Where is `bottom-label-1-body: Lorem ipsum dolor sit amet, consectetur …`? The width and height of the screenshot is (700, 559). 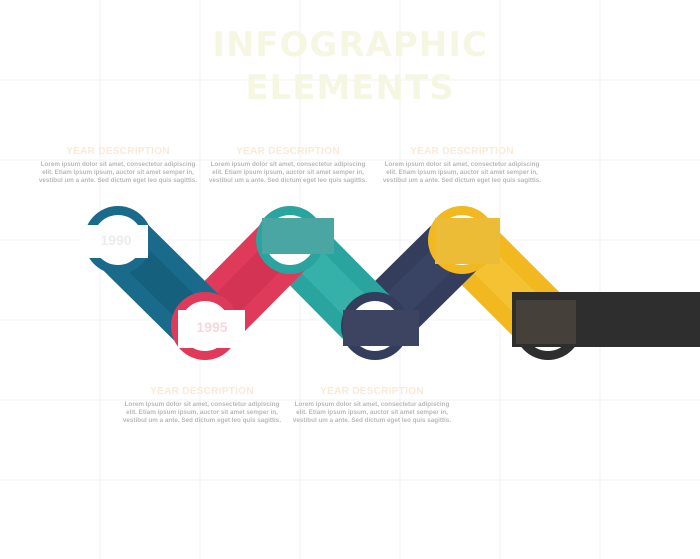 bottom-label-1-body: Lorem ipsum dolor sit amet, consectetur … is located at coordinates (202, 413).